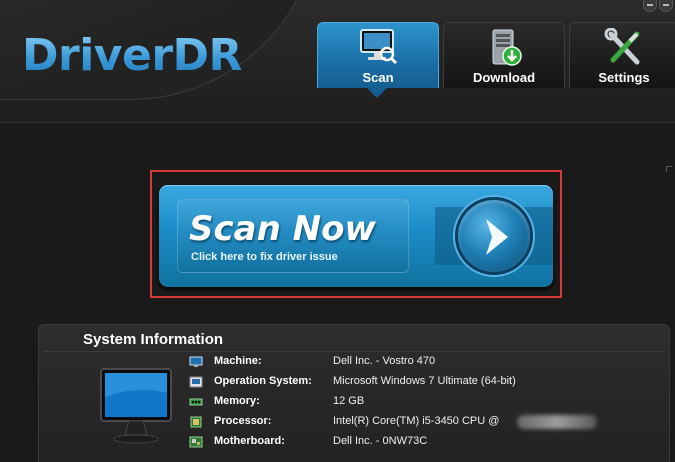 The image size is (675, 462). What do you see at coordinates (624, 77) in the screenshot?
I see `tab-settings-label: Settings` at bounding box center [624, 77].